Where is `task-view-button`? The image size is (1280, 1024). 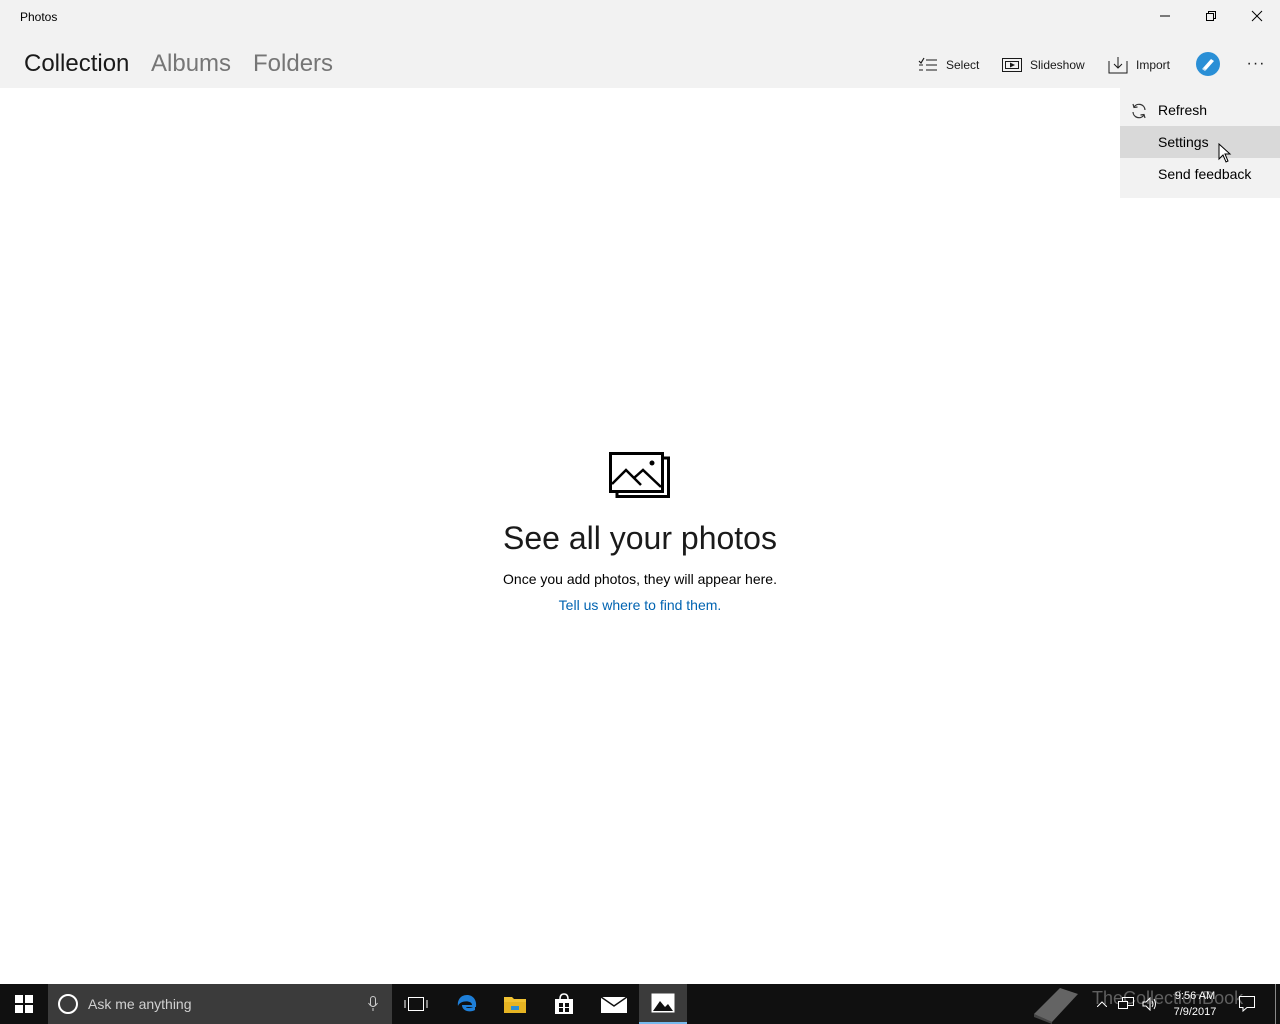 task-view-button is located at coordinates (416, 1004).